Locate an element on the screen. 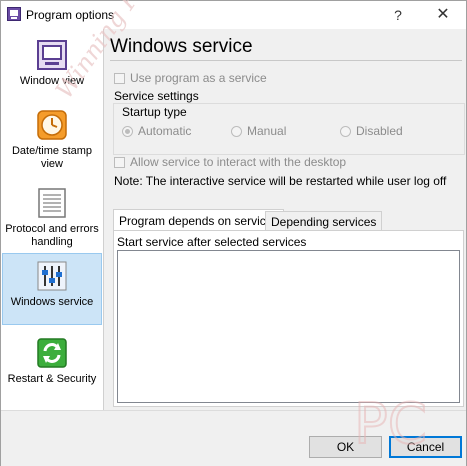 The height and width of the screenshot is (466, 467). sidebar-item-label: Protocol and errors handling is located at coordinates (52, 235).